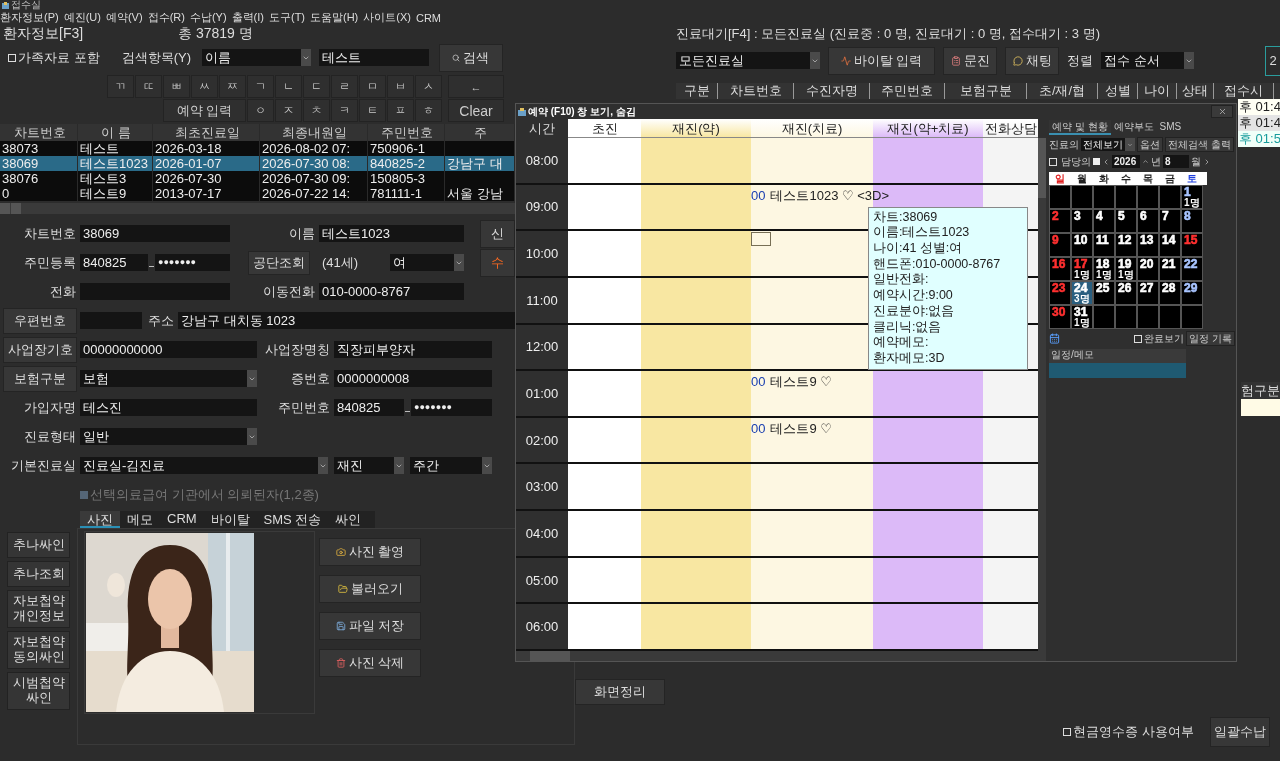 The height and width of the screenshot is (761, 1280). I want to click on field-label: 사업장명칭, so click(297, 349).